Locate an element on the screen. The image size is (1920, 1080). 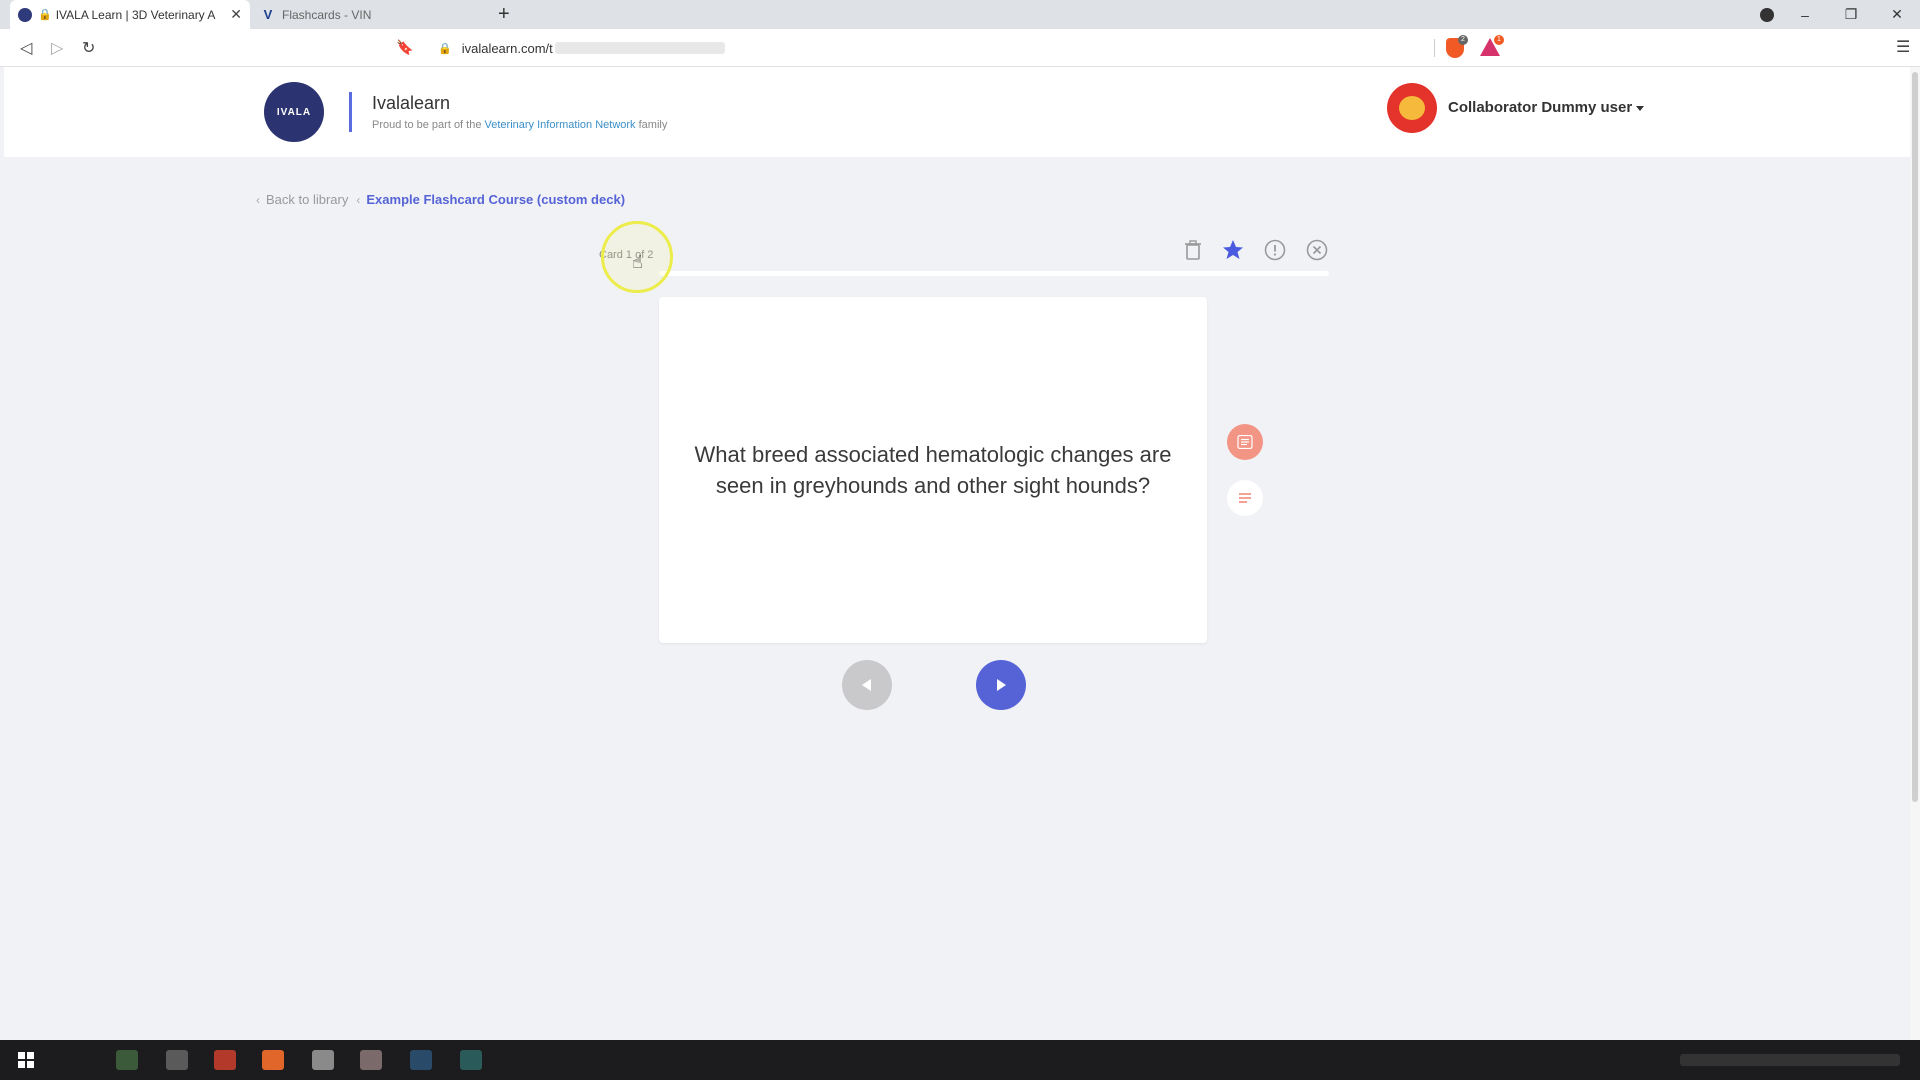
windows-start-icon is located at coordinates (26, 1060).